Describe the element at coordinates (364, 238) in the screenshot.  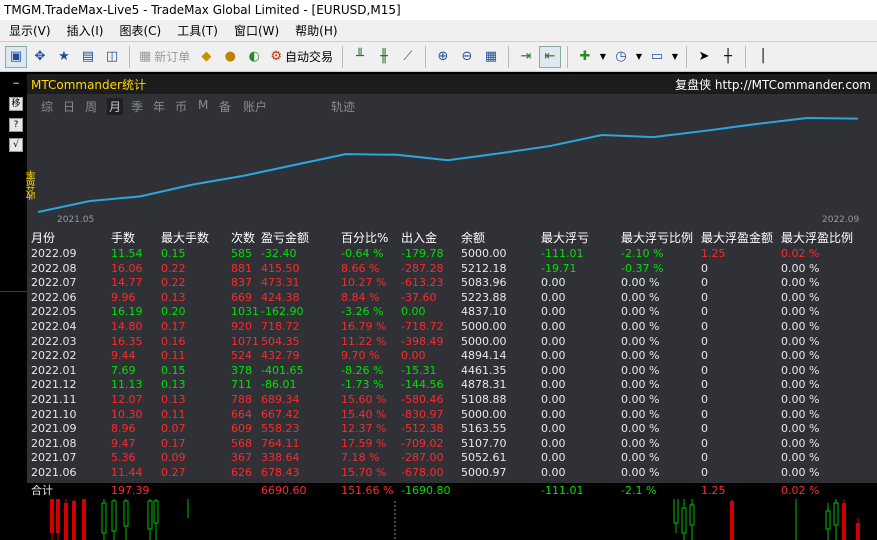
I see `column-header: 百分比%` at that location.